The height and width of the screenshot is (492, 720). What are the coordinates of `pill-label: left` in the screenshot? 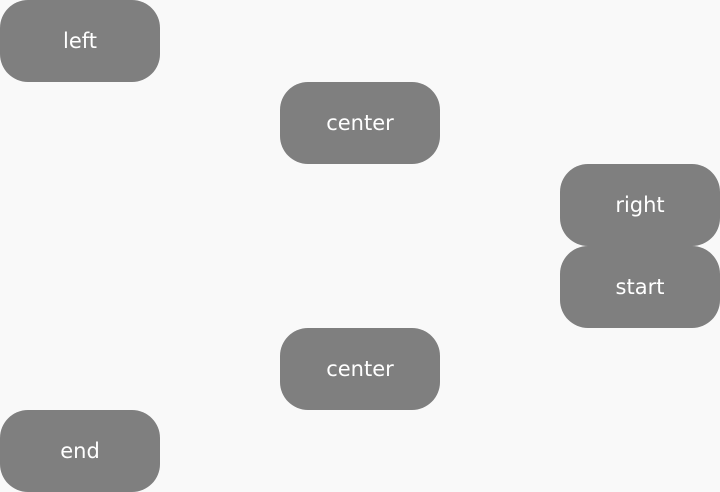 It's located at (79, 40).